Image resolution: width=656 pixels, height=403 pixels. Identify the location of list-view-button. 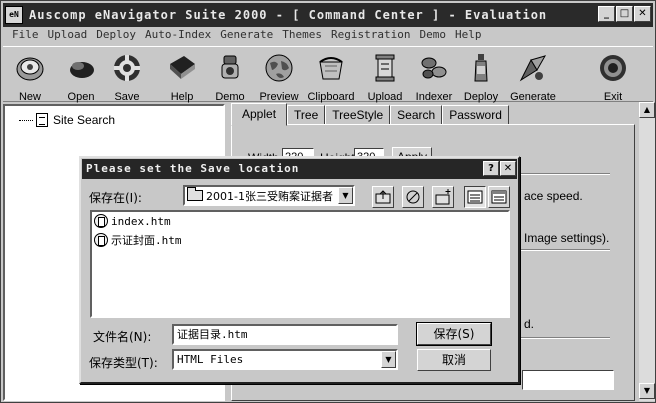
(475, 197).